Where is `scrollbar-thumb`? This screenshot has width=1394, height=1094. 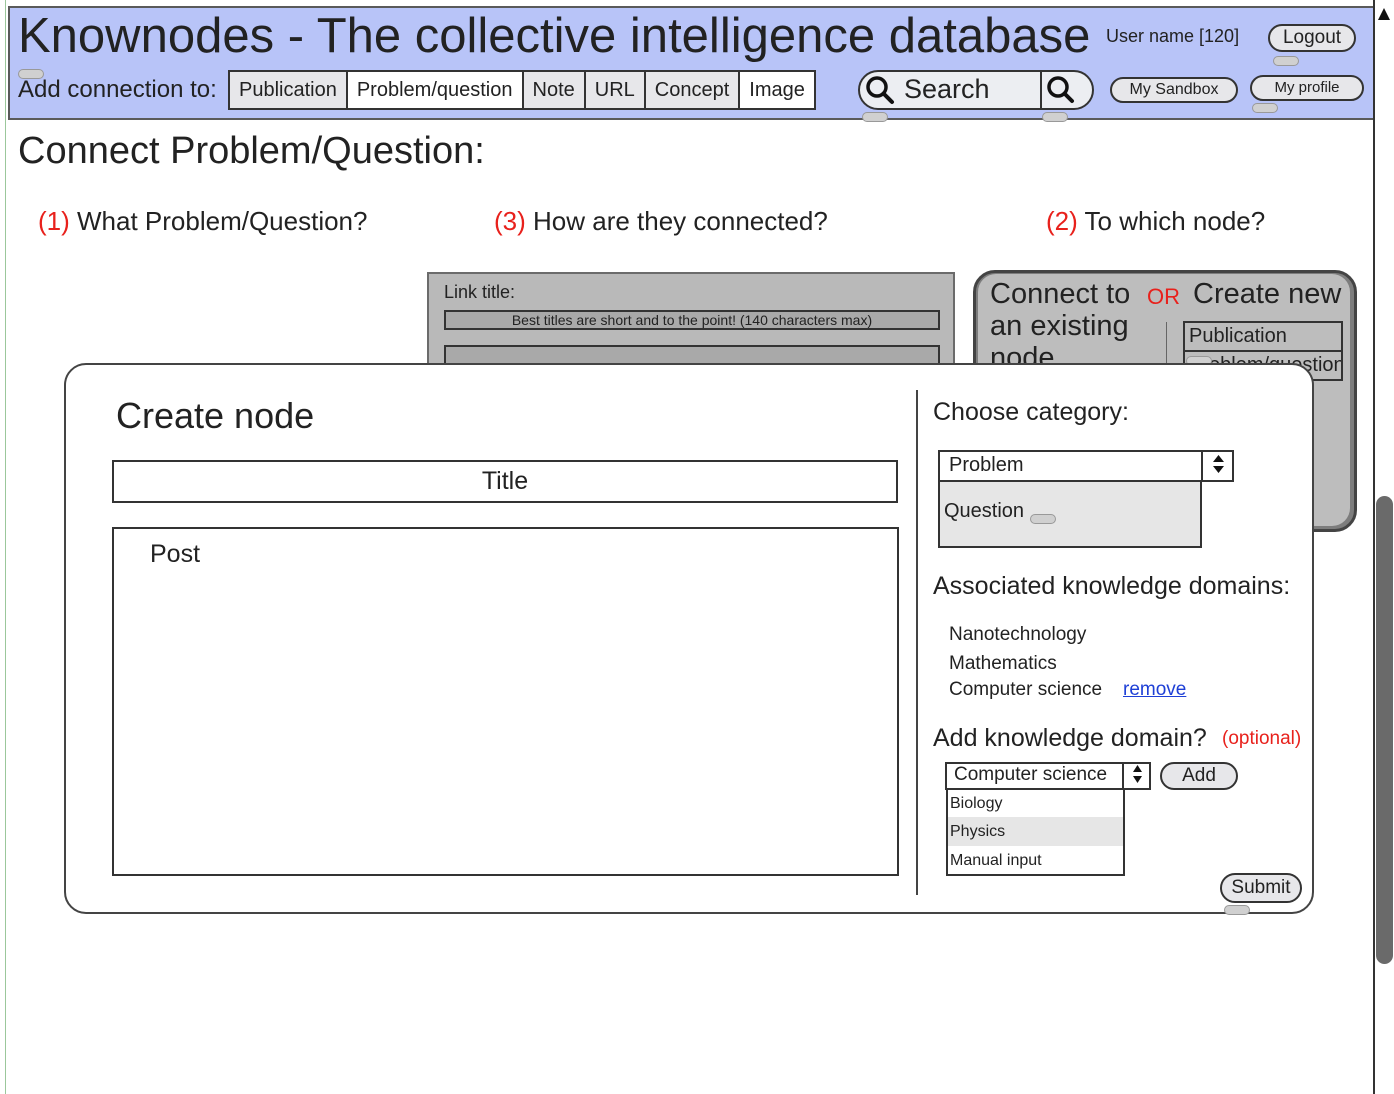 scrollbar-thumb is located at coordinates (1384, 730).